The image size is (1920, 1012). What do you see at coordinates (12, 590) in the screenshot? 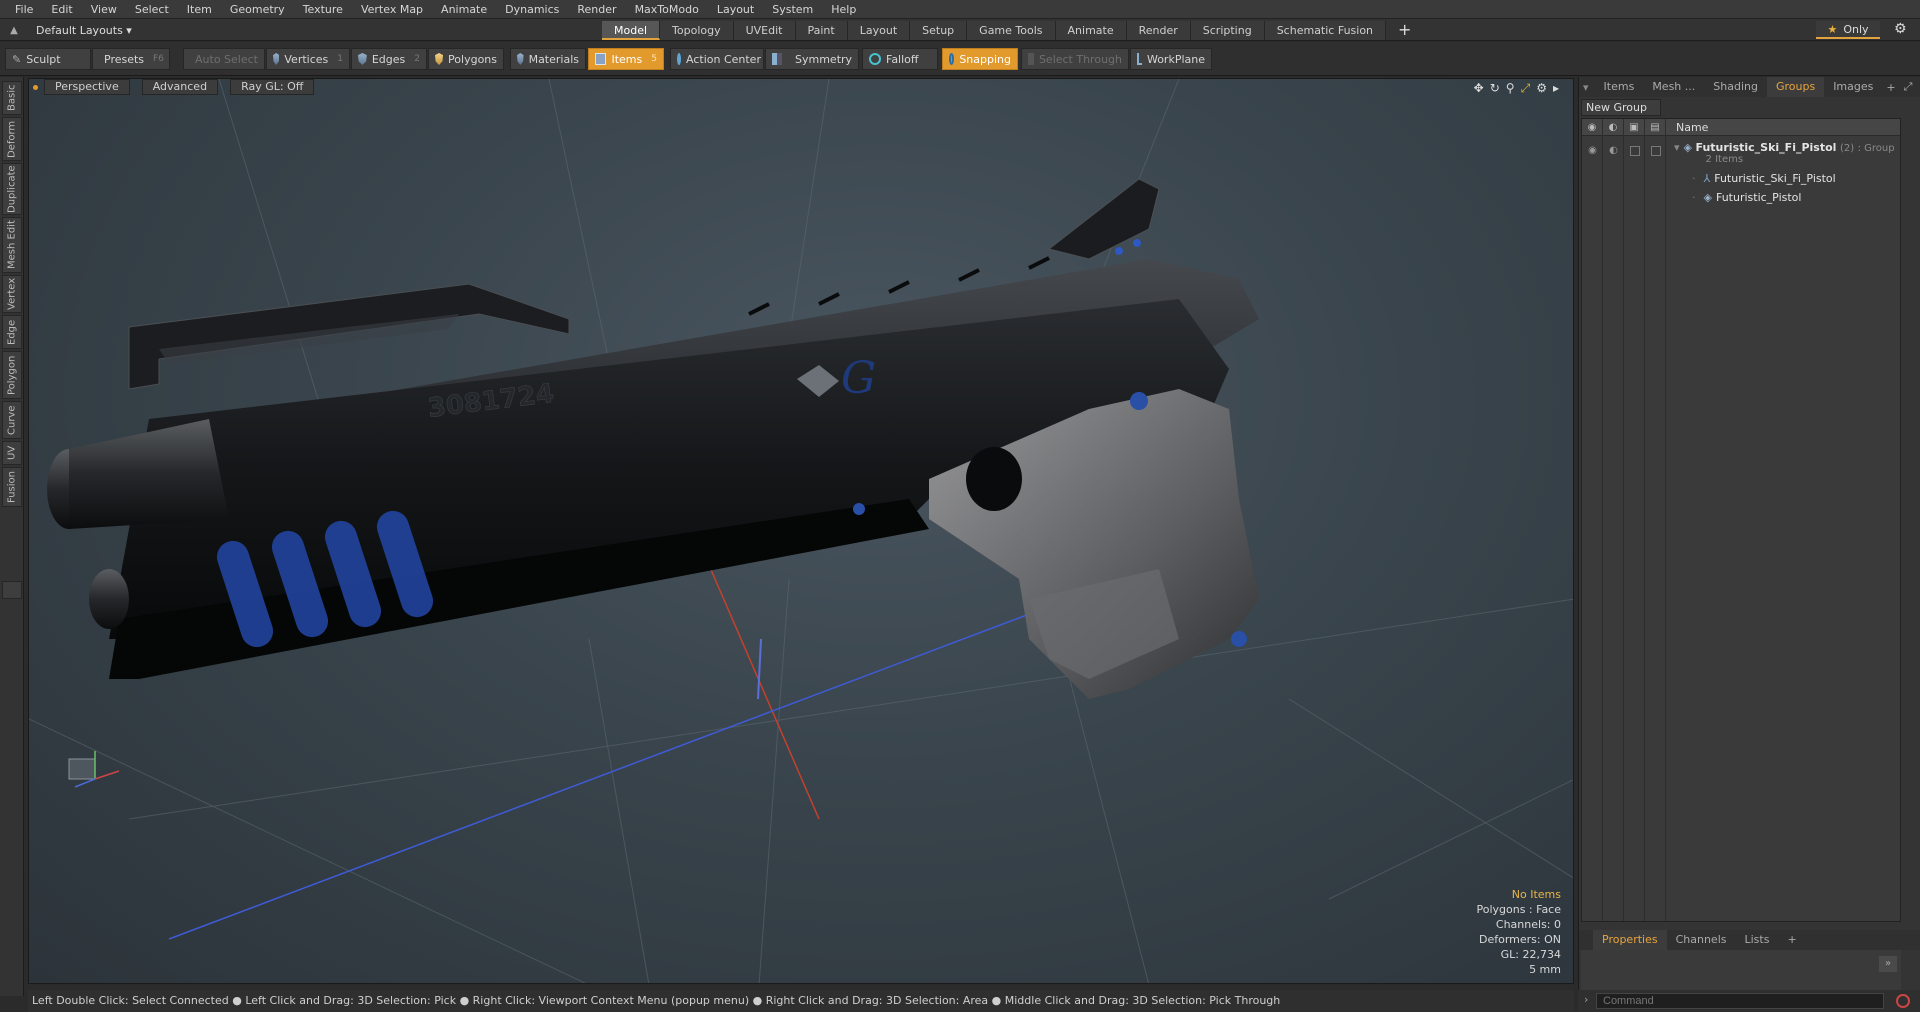
I see `panel-toggle-button` at bounding box center [12, 590].